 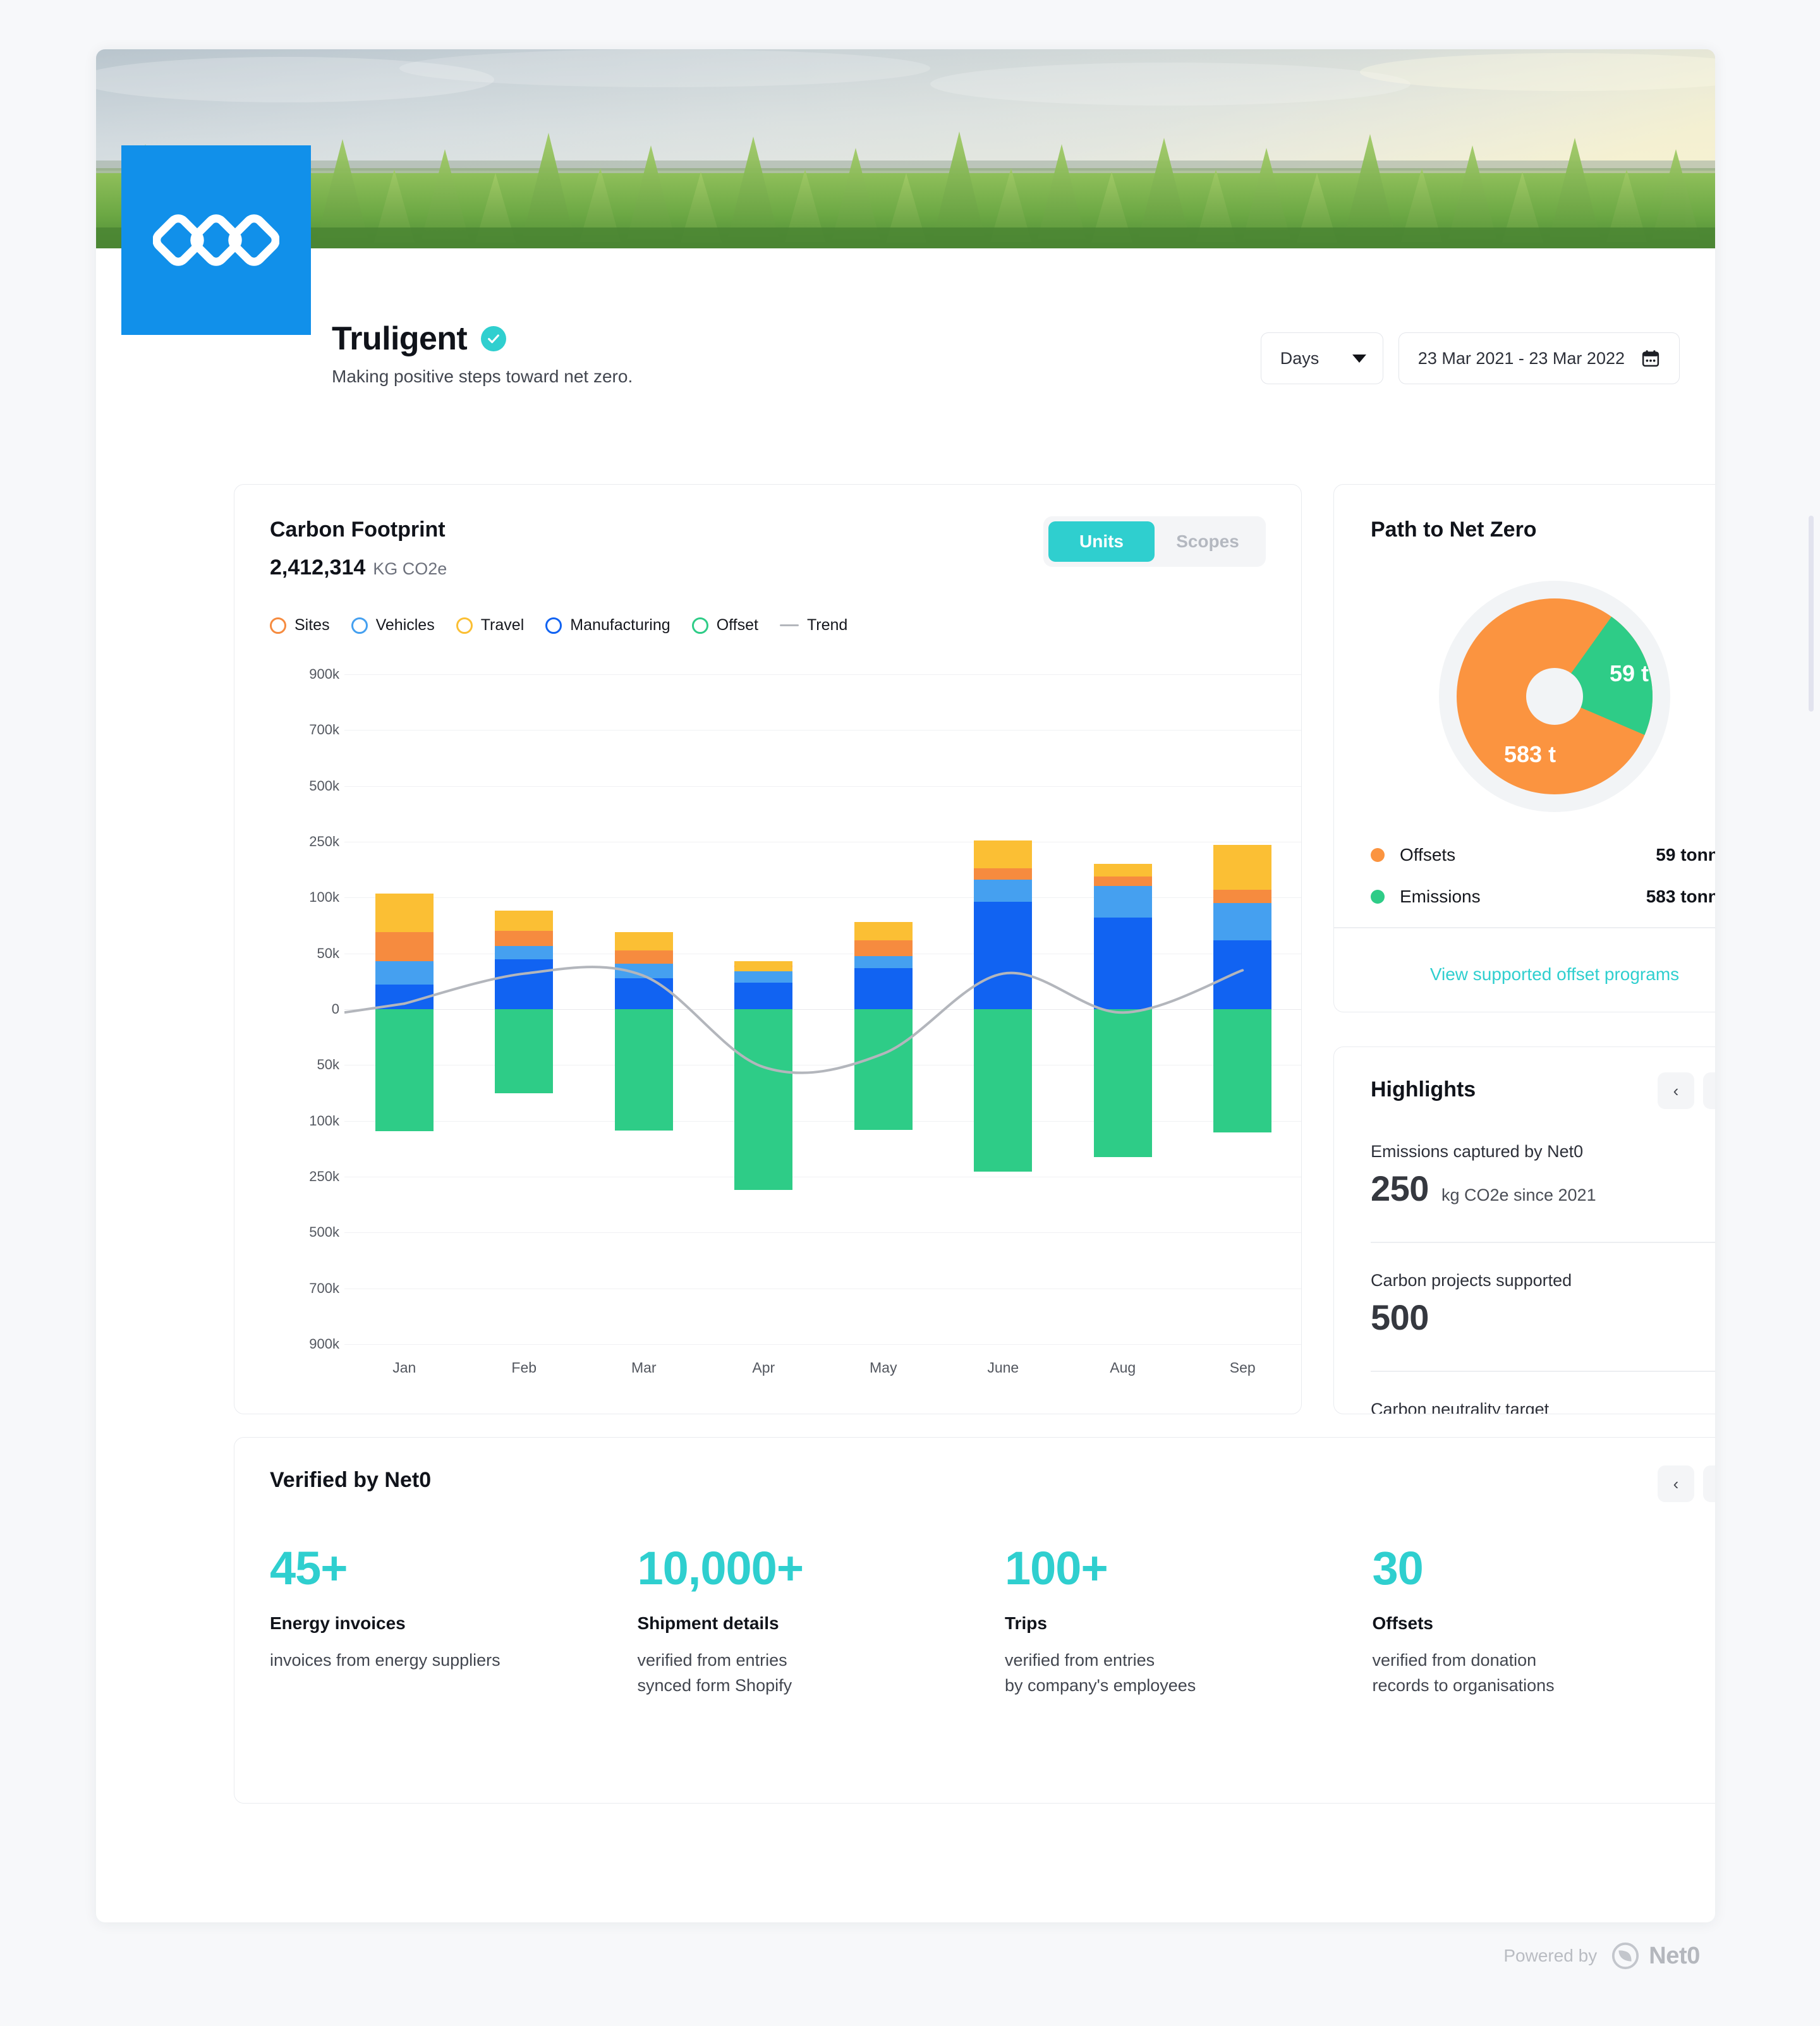 I want to click on legend-item-travel: Travel, so click(x=490, y=625).